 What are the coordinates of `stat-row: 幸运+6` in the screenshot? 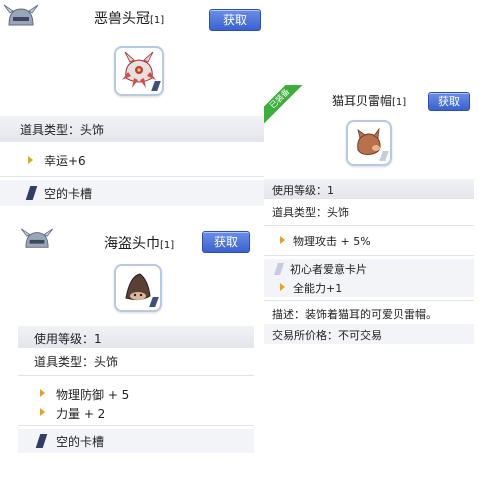 It's located at (132, 160).